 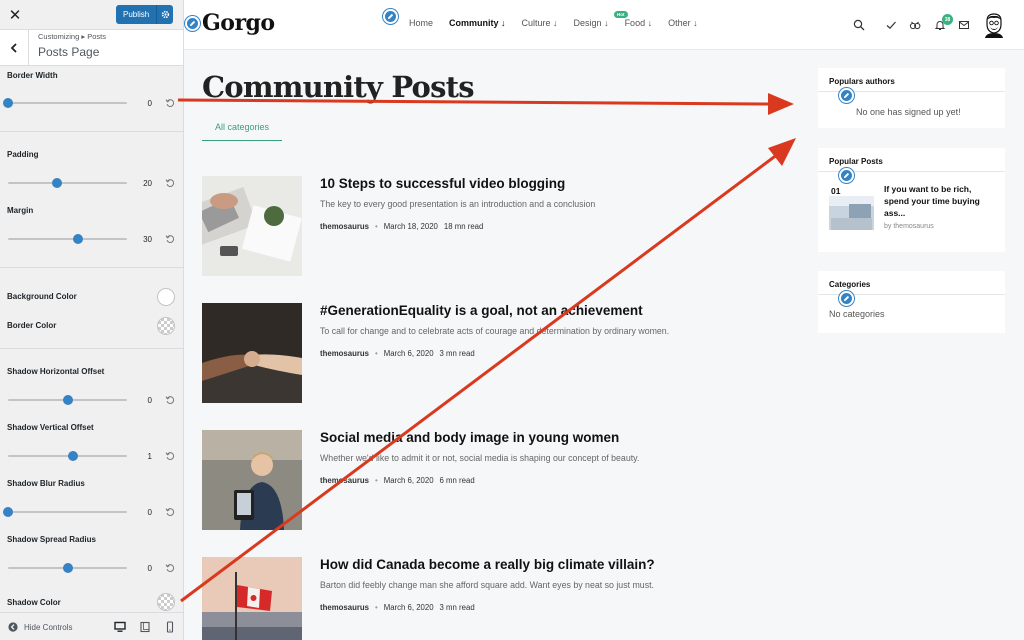 I want to click on nav-item-community: Community ↓, so click(x=477, y=23).